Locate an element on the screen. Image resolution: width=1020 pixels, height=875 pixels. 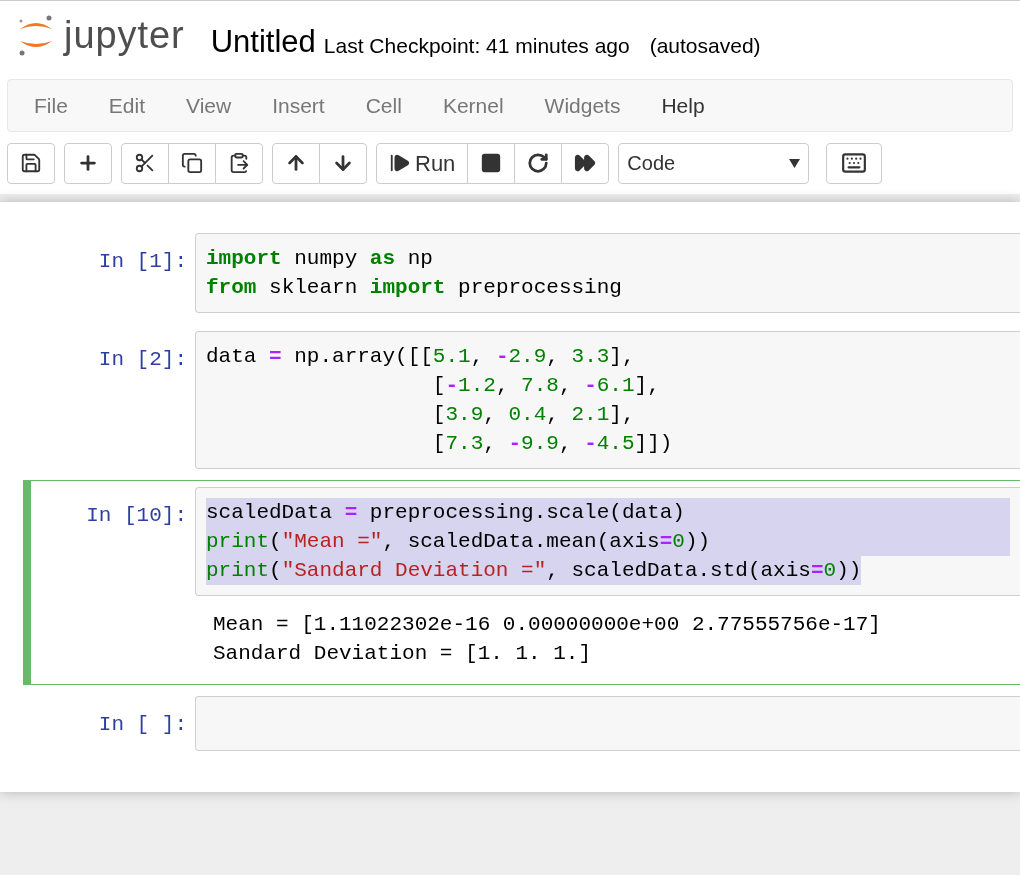
step-forward-icon is located at coordinates (400, 163).